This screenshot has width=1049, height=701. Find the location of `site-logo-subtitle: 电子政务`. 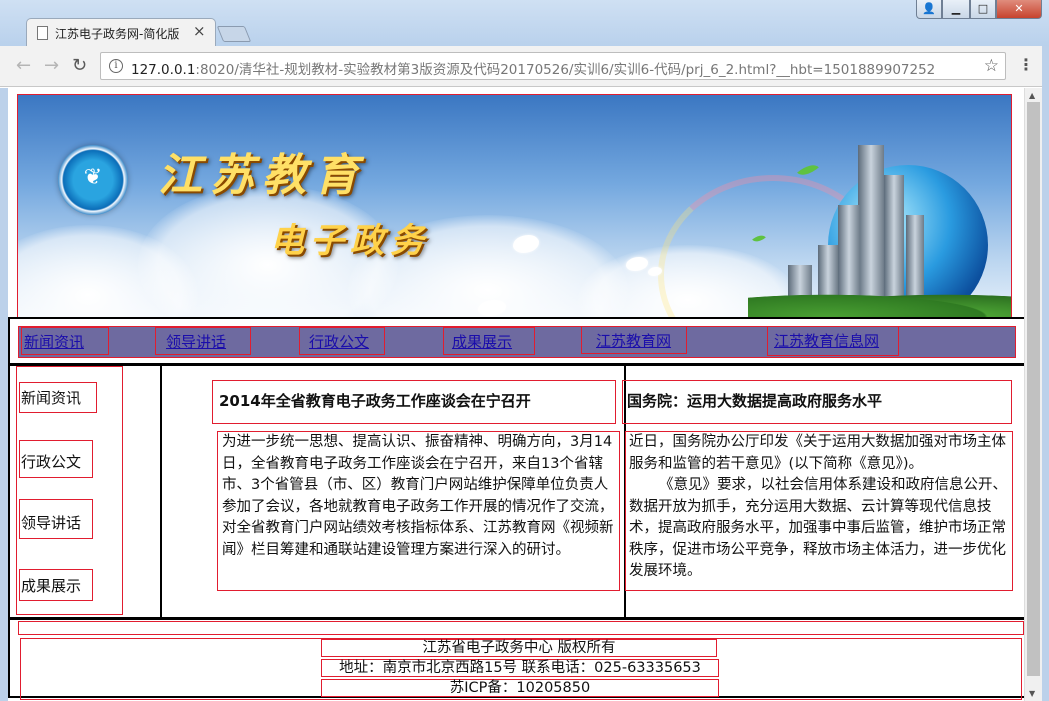

site-logo-subtitle: 电子政务 is located at coordinates (350, 241).